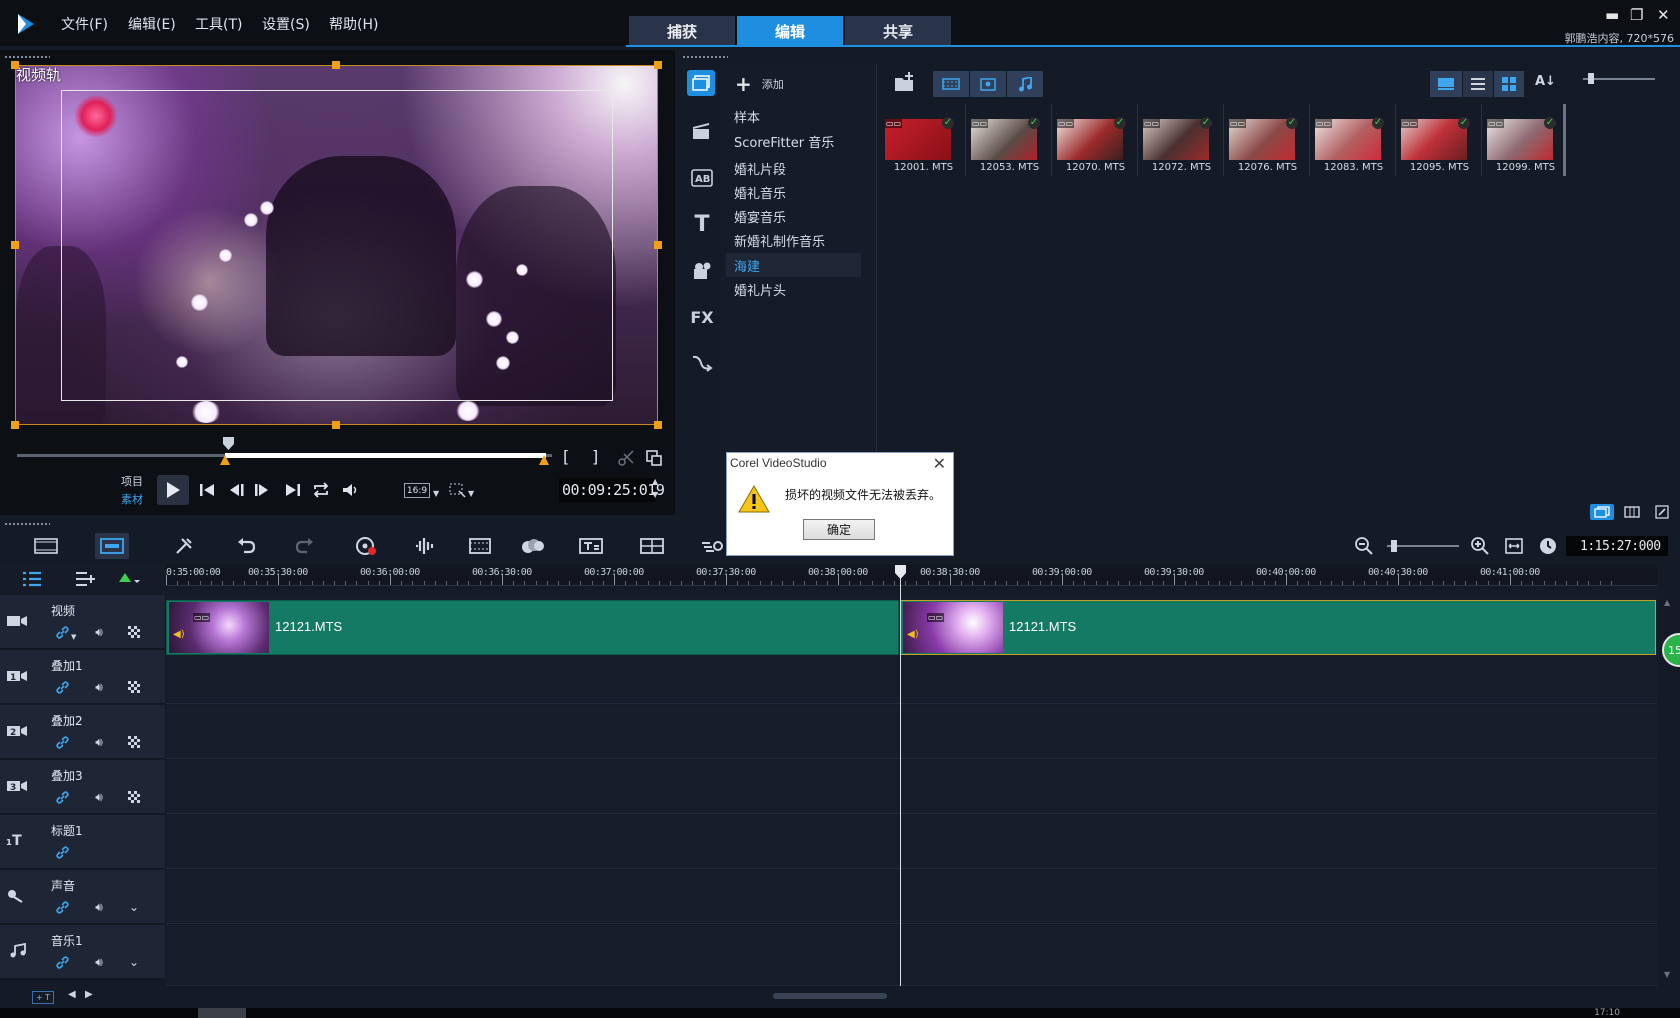 The image size is (1680, 1018). What do you see at coordinates (533, 546) in the screenshot?
I see `motion-tracking-button` at bounding box center [533, 546].